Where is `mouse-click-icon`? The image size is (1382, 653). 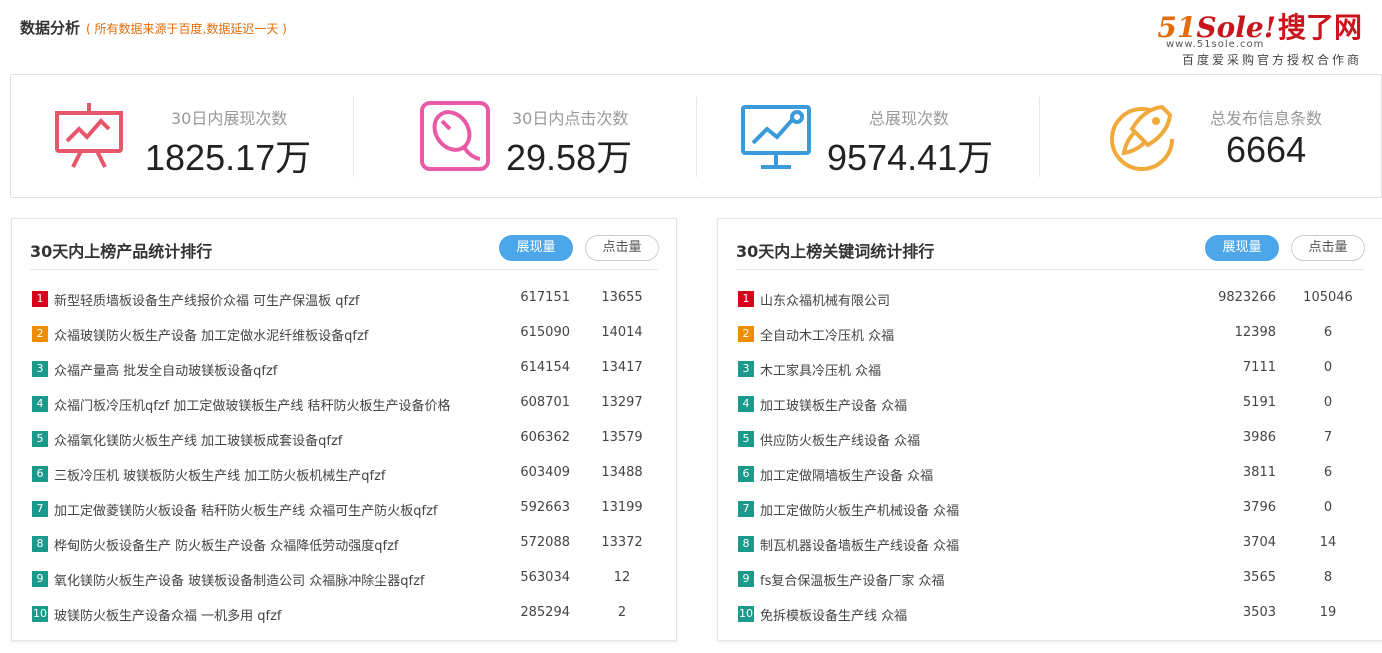
mouse-click-icon is located at coordinates (456, 137).